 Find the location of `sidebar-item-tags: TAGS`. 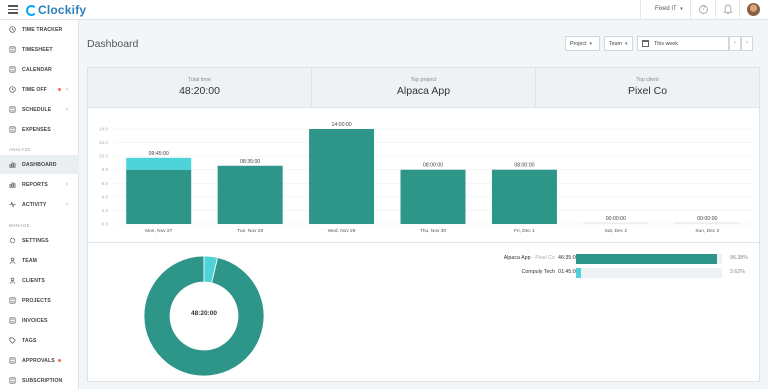

sidebar-item-tags: TAGS is located at coordinates (39, 340).